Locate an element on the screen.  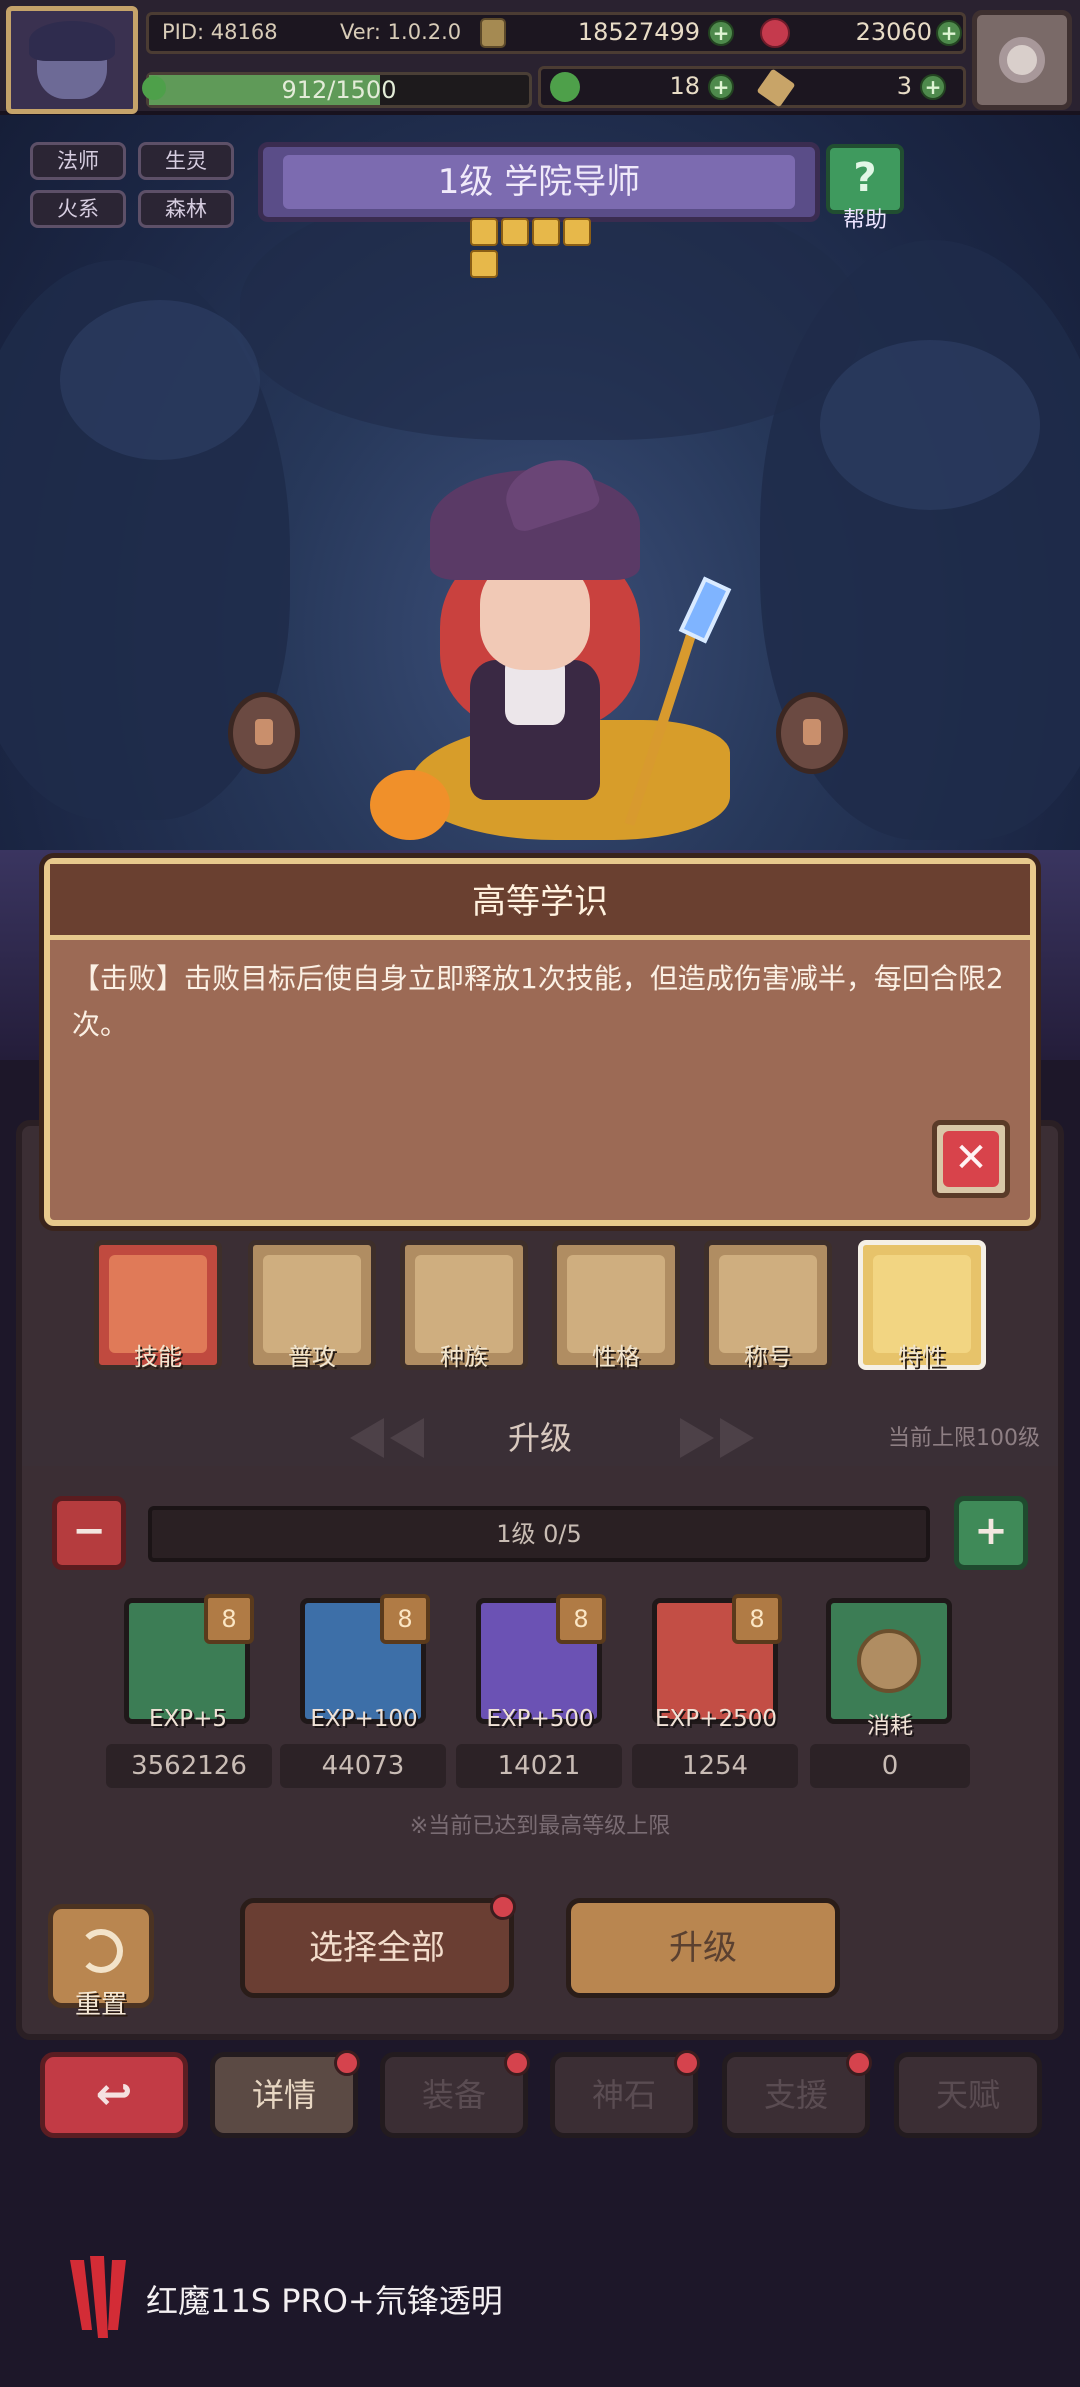
gem-amount: 23060 is located at coordinates (893, 32).